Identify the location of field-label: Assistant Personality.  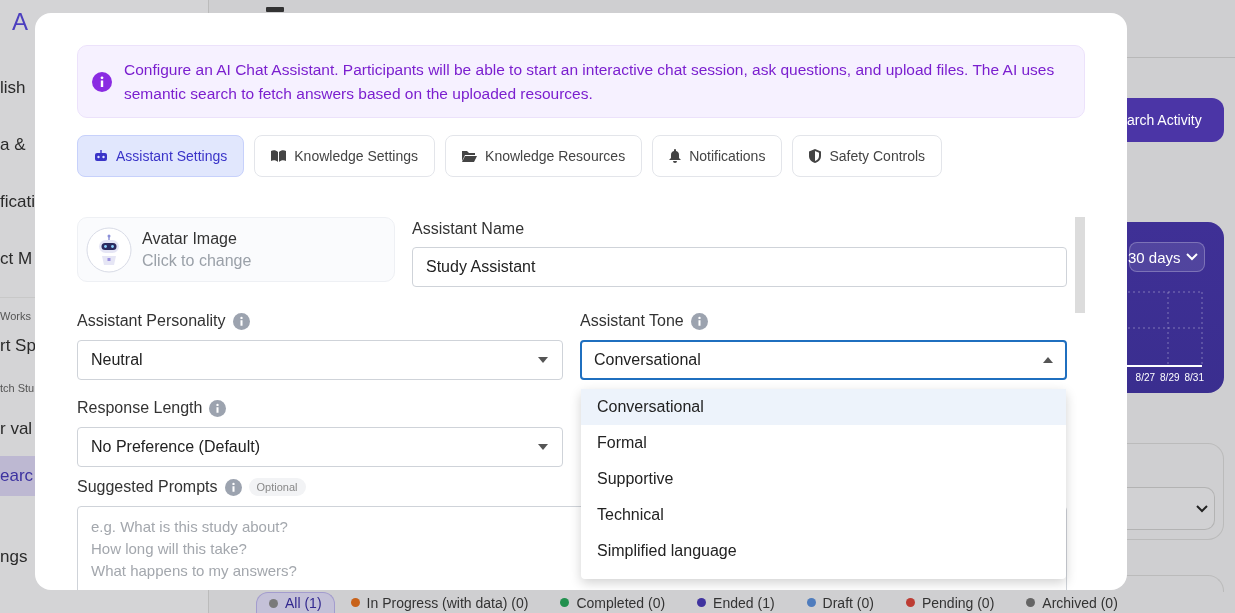
(151, 321).